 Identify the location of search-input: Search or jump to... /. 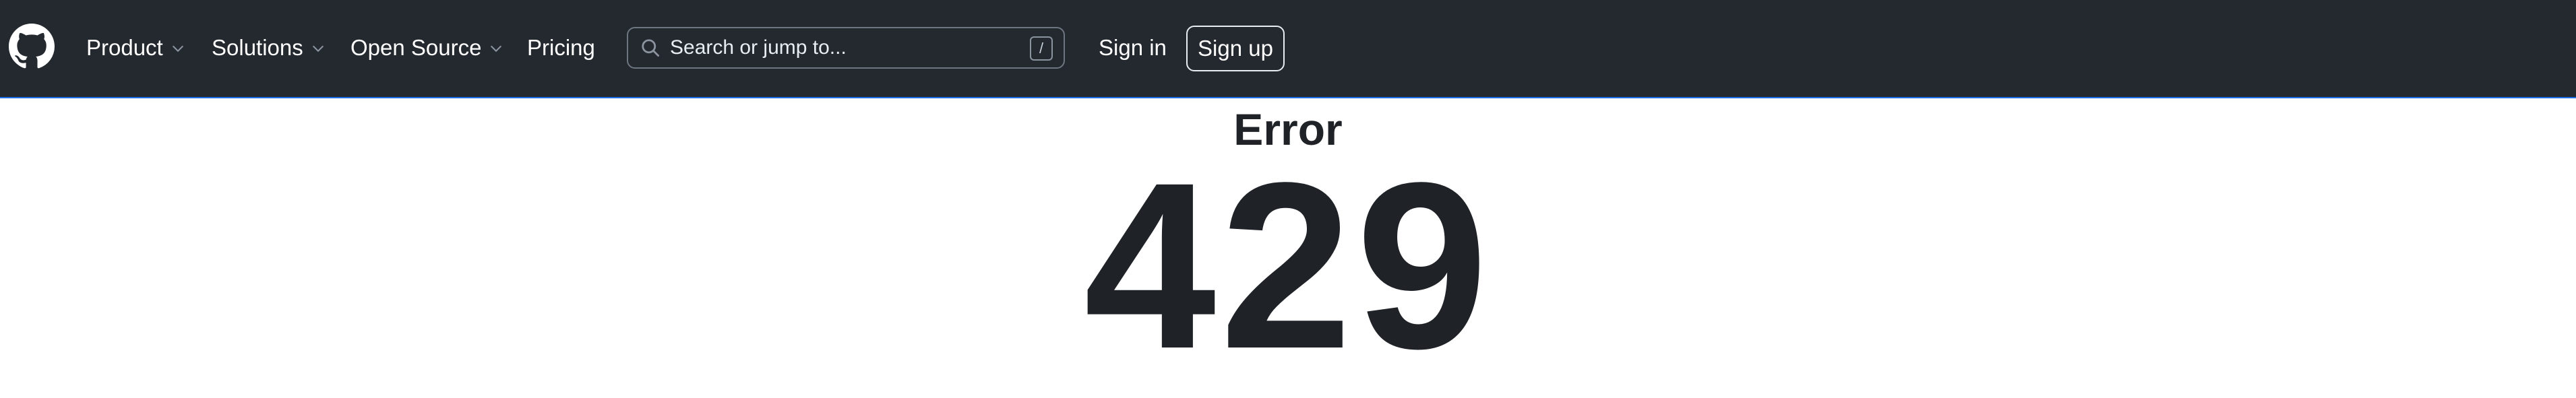
(846, 48).